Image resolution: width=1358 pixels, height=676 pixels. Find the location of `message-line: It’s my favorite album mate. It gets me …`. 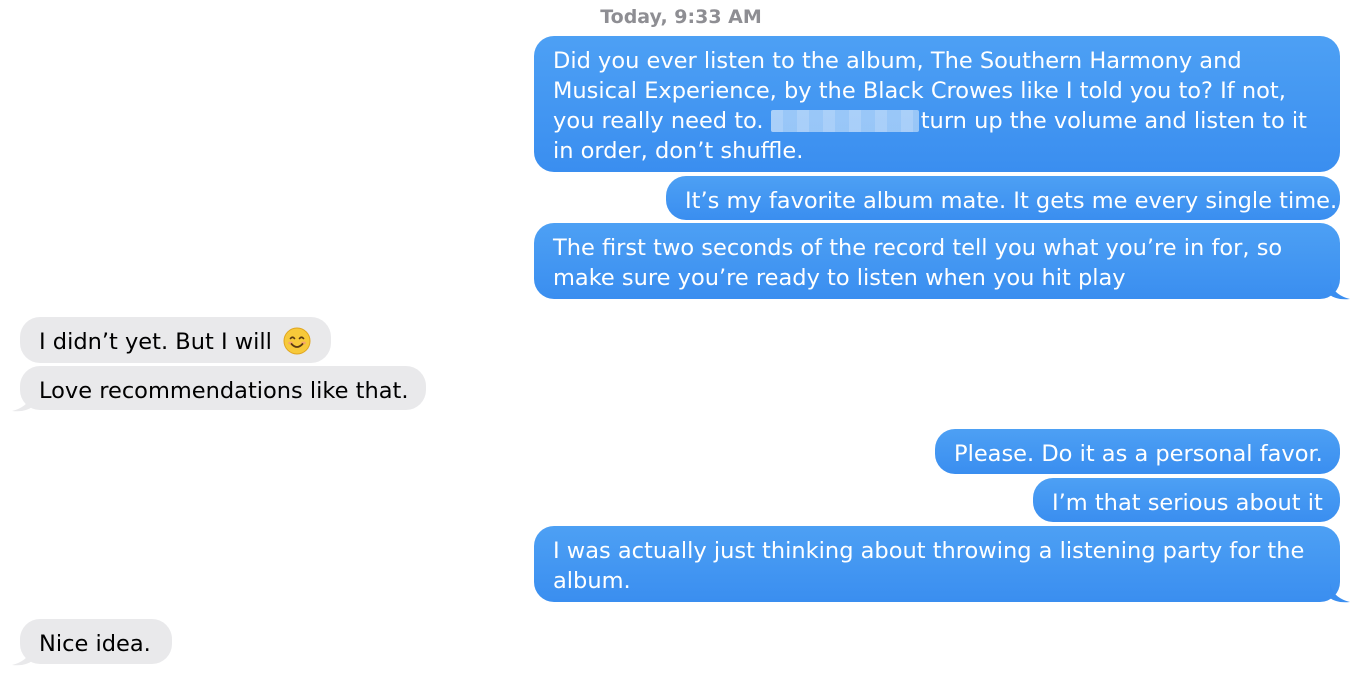

message-line: It’s my favorite album mate. It gets me … is located at coordinates (1011, 201).